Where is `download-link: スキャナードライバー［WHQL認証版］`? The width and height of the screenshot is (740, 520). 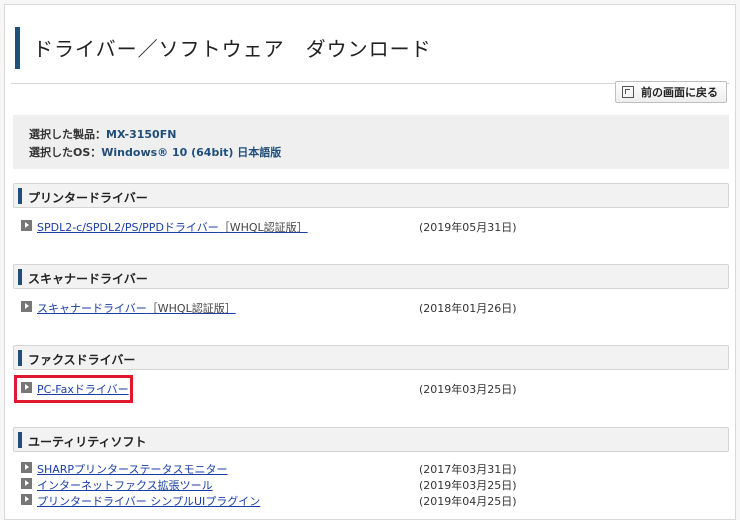 download-link: スキャナードライバー［WHQL認証版］ is located at coordinates (136, 308).